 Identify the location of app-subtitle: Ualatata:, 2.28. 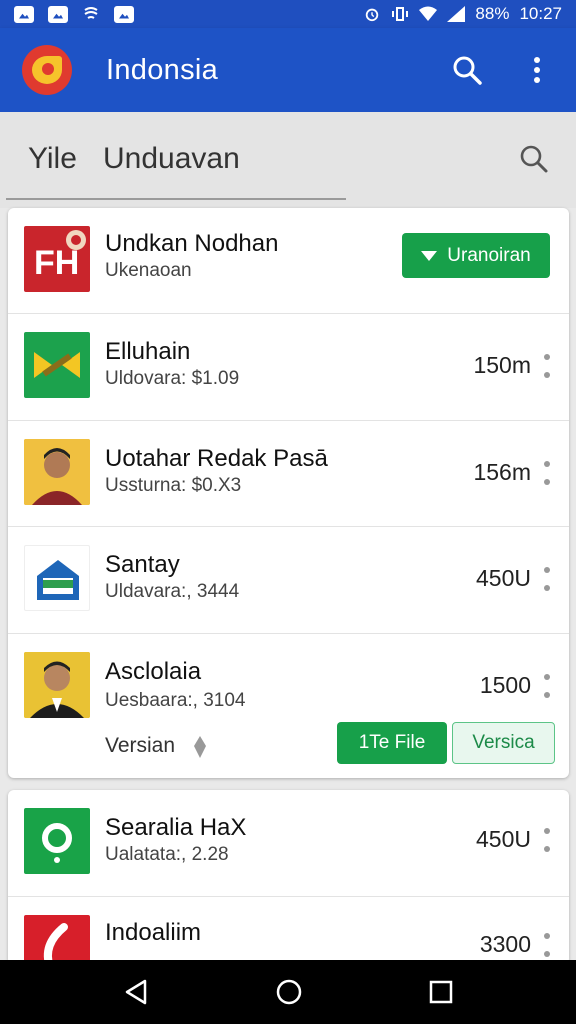
(167, 854).